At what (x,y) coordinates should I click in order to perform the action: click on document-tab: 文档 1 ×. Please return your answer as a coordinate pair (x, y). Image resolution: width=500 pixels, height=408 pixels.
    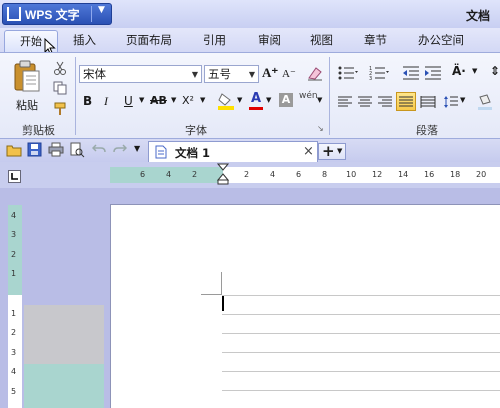
    Looking at the image, I should click on (233, 151).